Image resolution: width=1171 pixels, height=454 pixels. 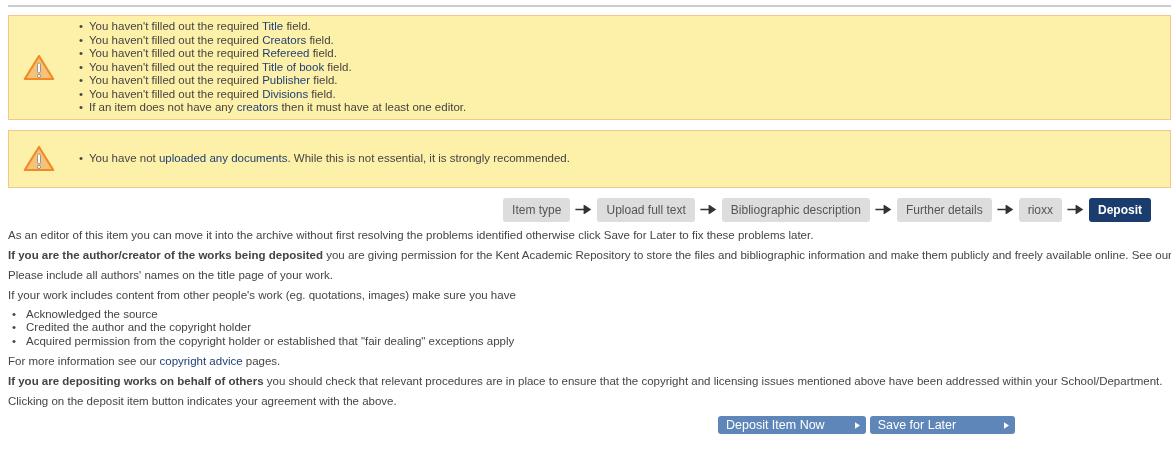 I want to click on workflow-step: Further details, so click(x=944, y=209).